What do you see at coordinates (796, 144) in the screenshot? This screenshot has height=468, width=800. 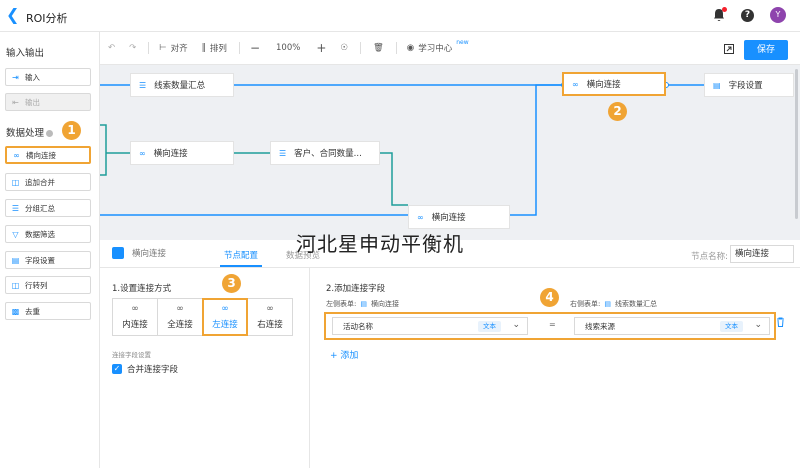 I see `canvas-scrollbar` at bounding box center [796, 144].